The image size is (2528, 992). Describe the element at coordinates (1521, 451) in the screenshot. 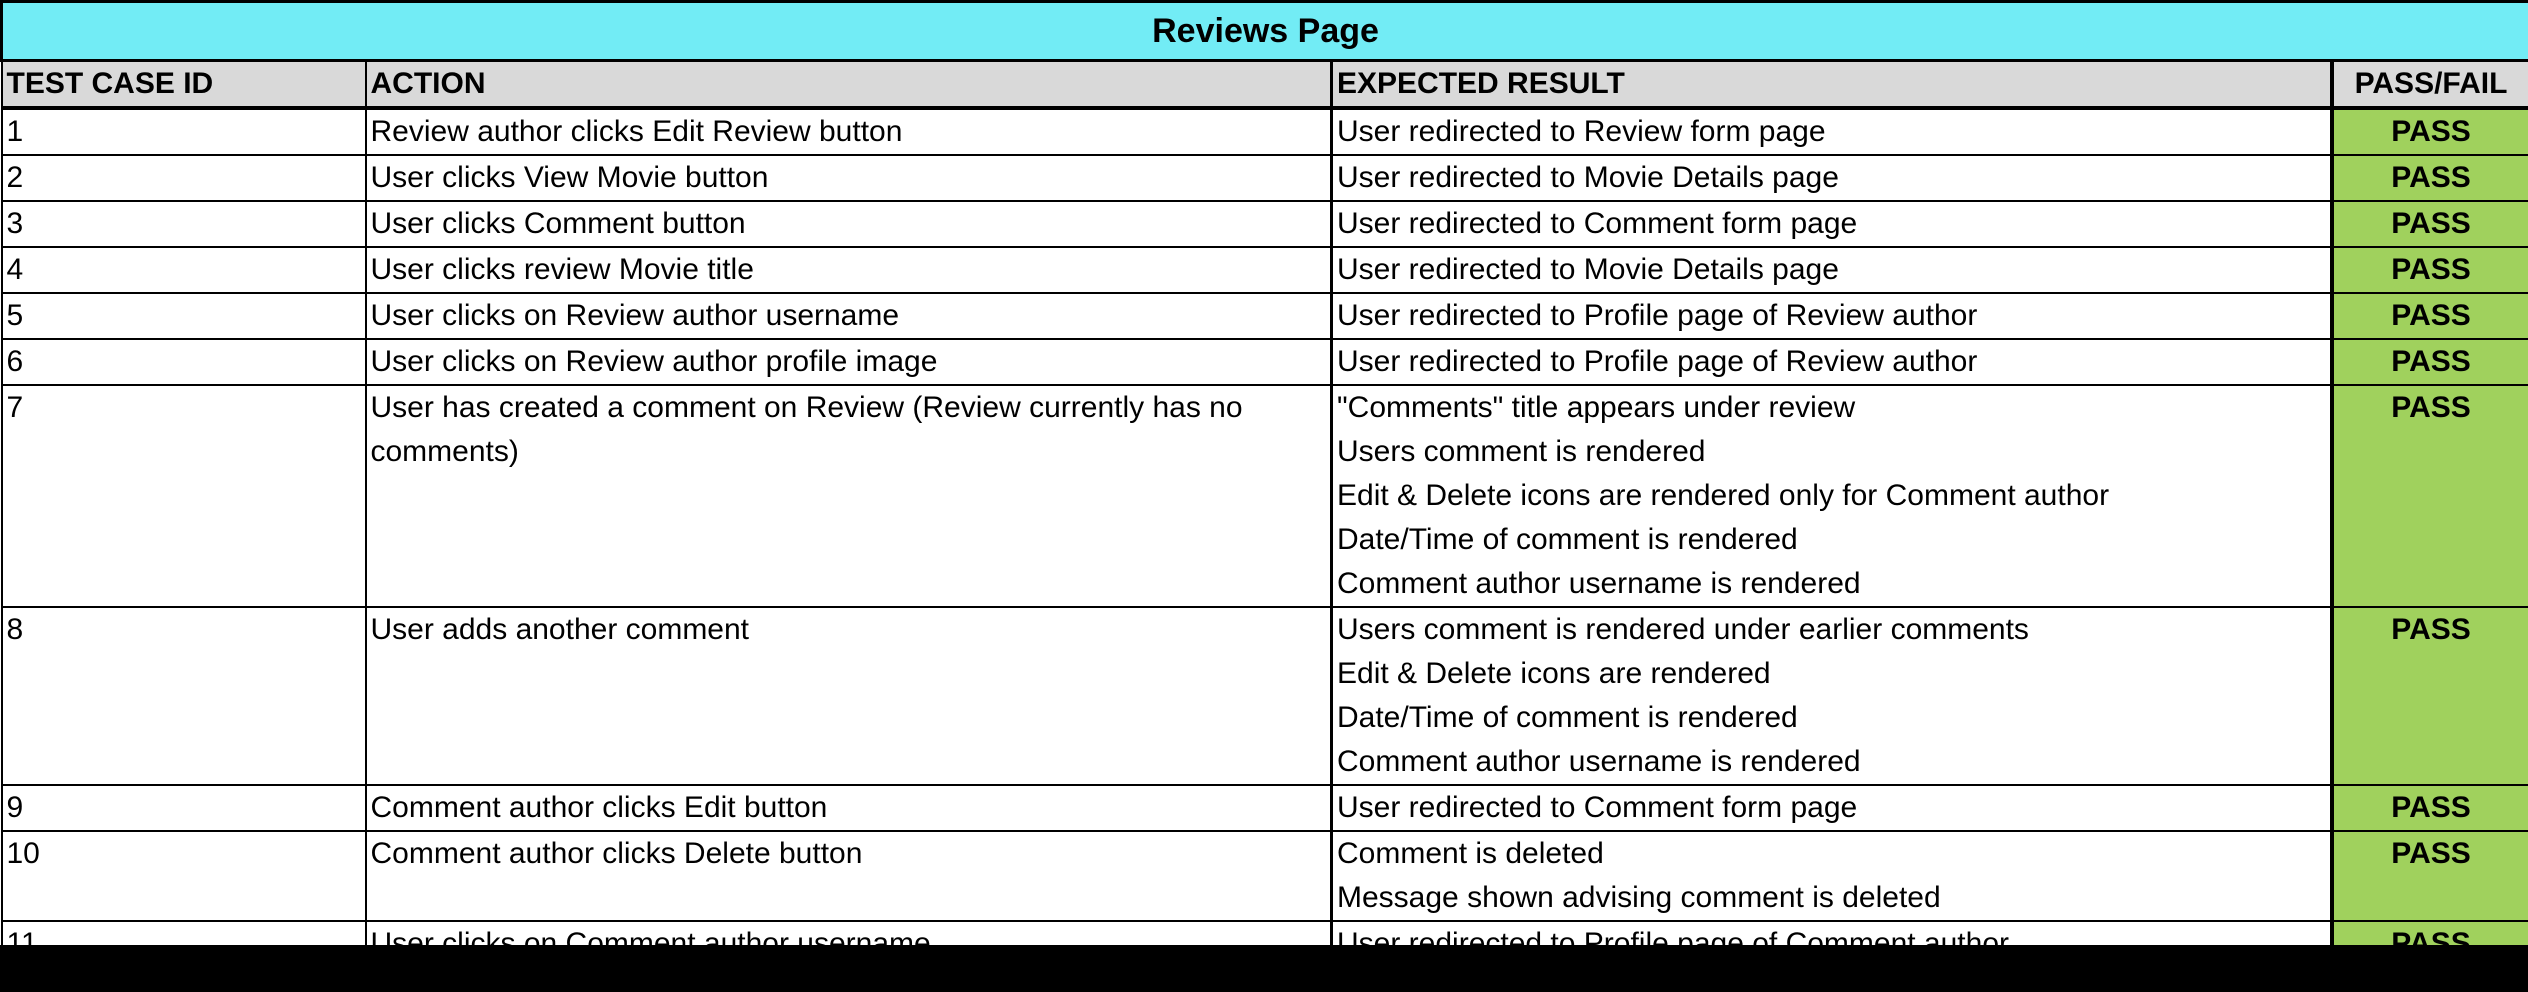

I see `expected-result-line: Users comment is rendered` at that location.